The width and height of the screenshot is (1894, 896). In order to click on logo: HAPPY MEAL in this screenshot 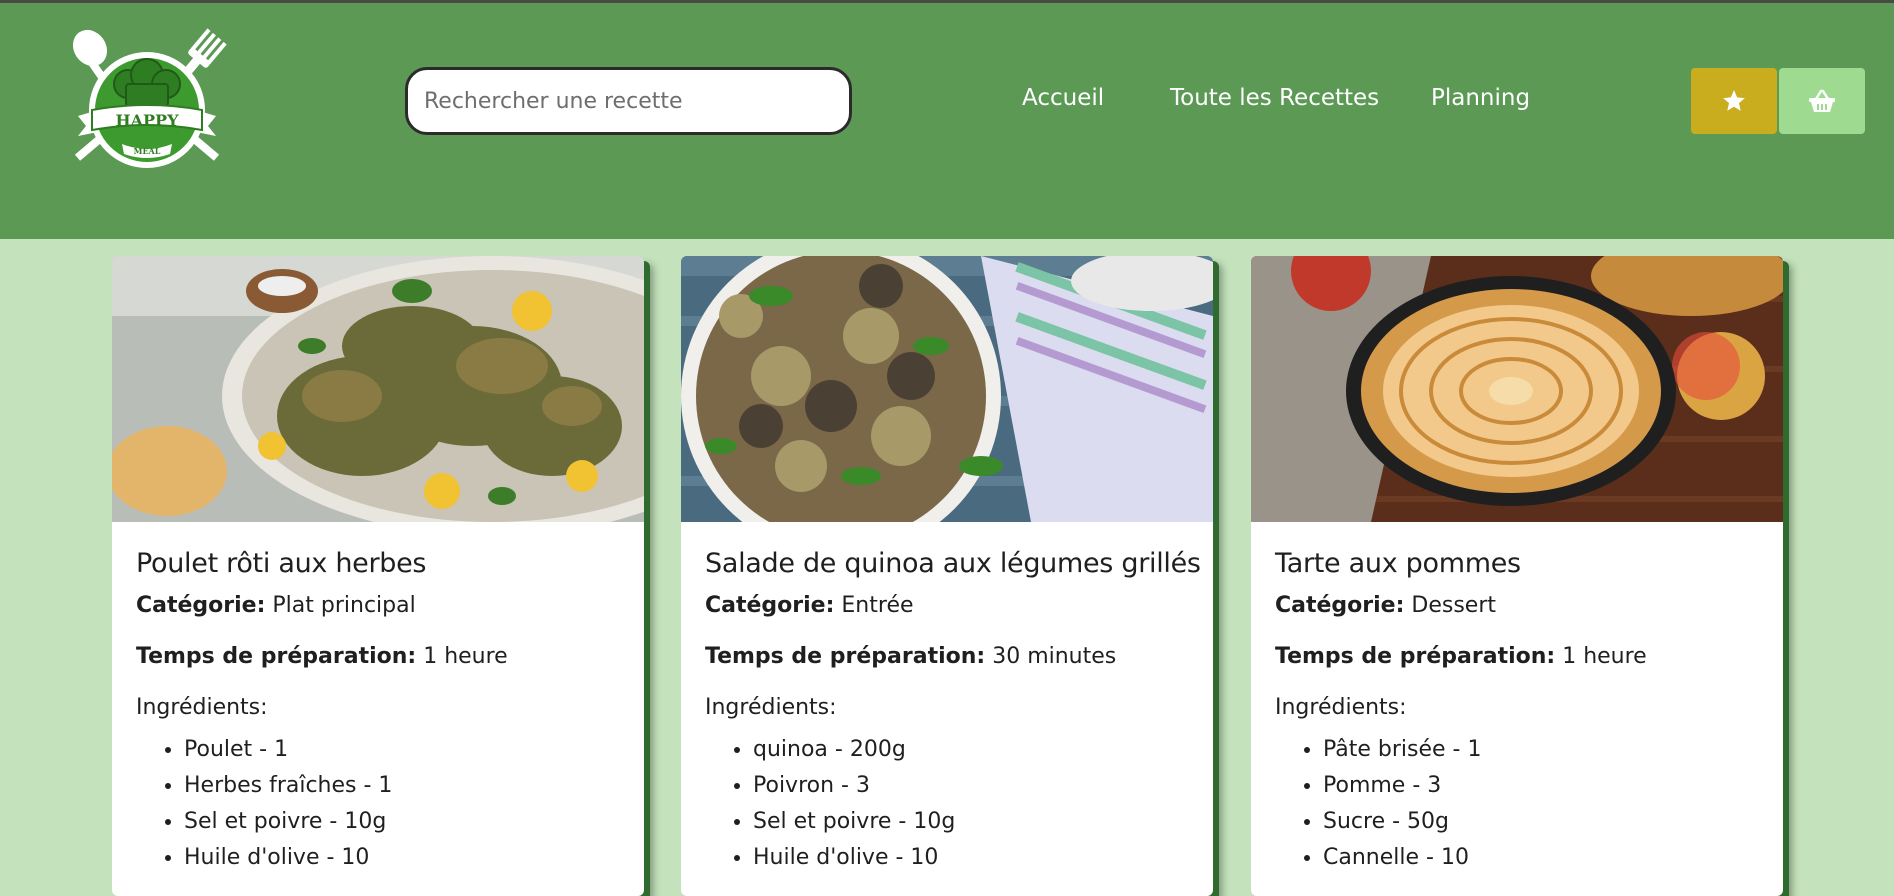, I will do `click(147, 100)`.